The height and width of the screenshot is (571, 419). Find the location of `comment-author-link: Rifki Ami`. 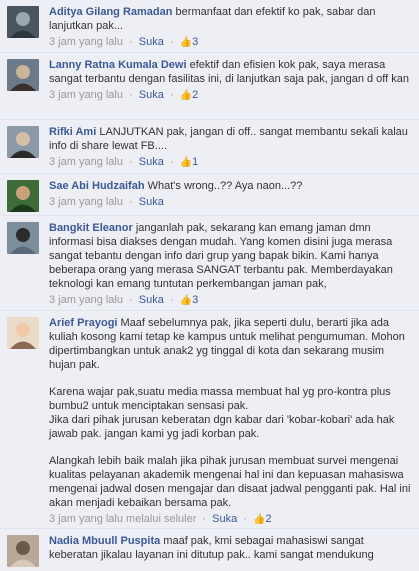

comment-author-link: Rifki Ami is located at coordinates (72, 132).